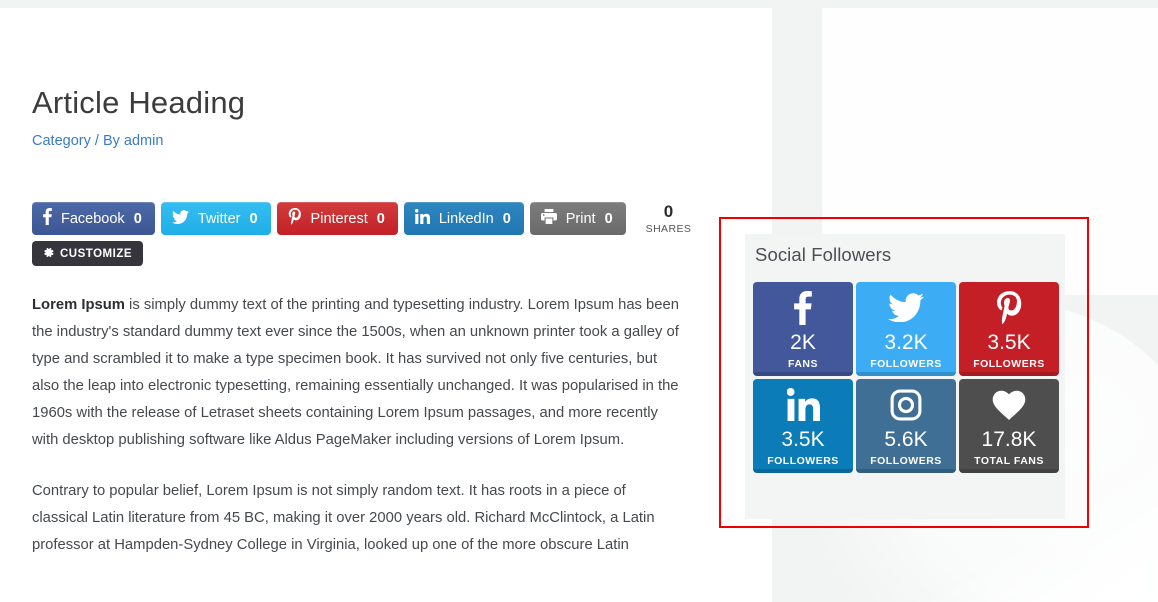  I want to click on total-shares-counter: 0 SHARES, so click(669, 218).